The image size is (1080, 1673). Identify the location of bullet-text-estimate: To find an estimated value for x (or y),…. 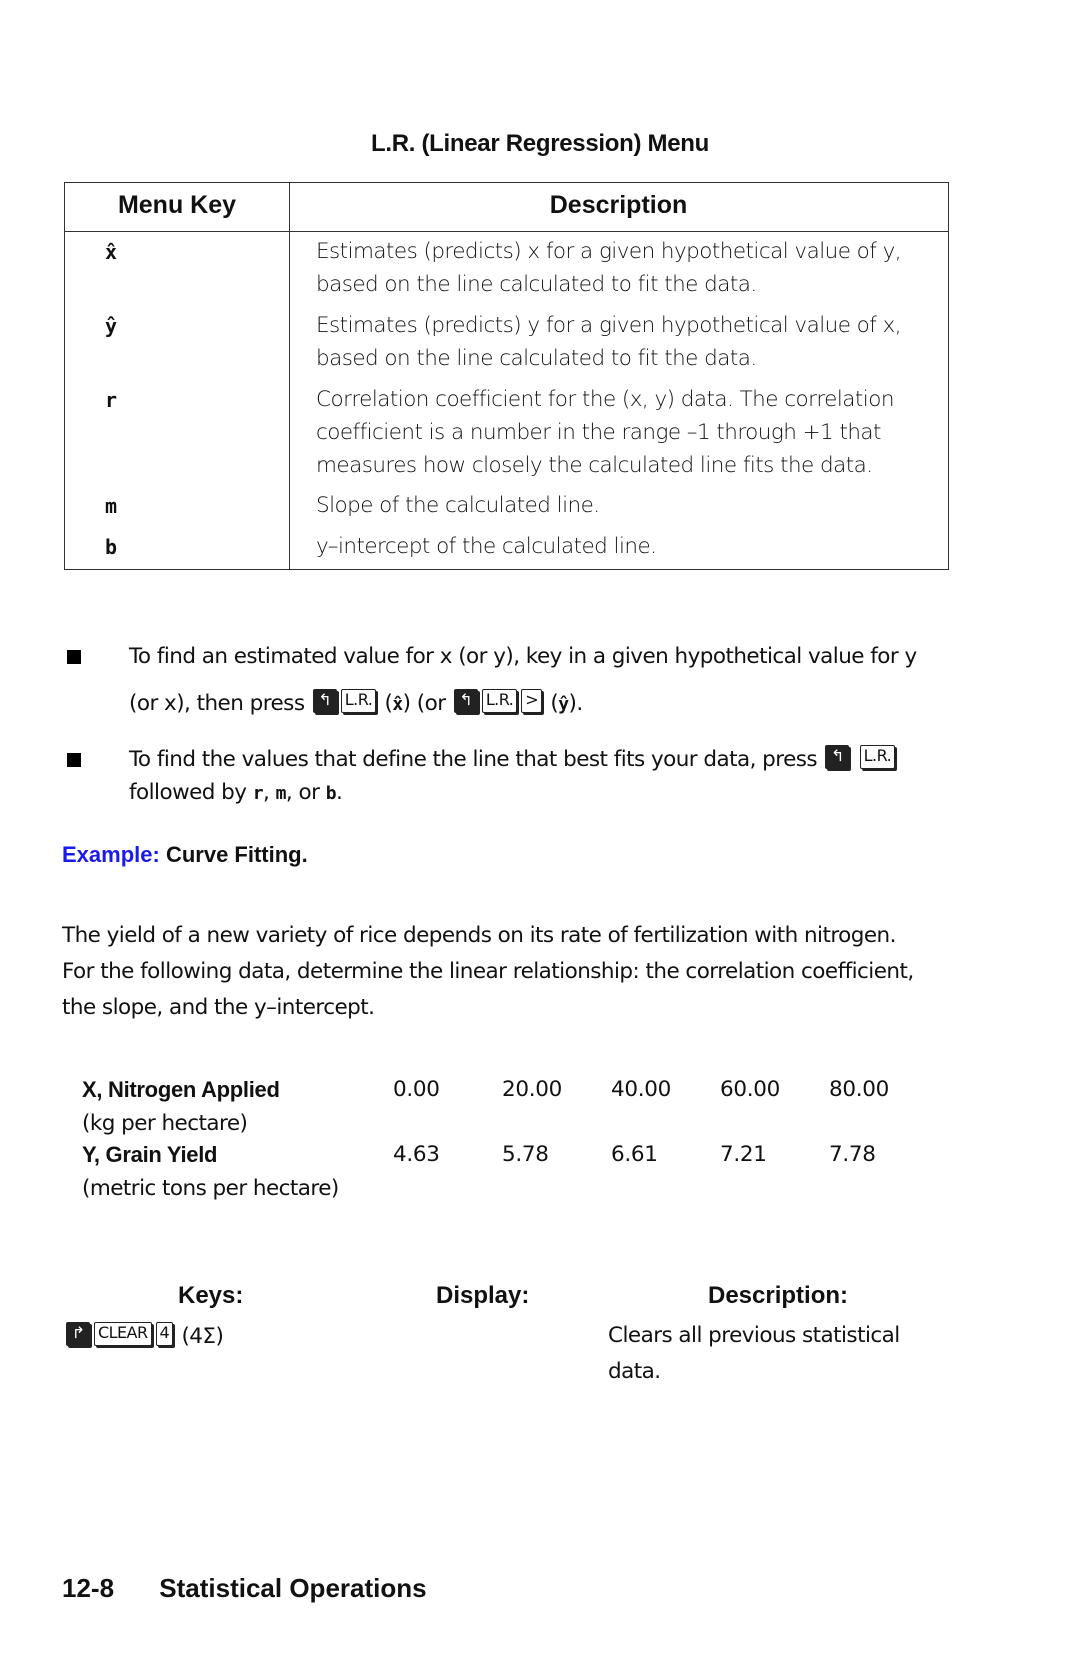
(523, 680).